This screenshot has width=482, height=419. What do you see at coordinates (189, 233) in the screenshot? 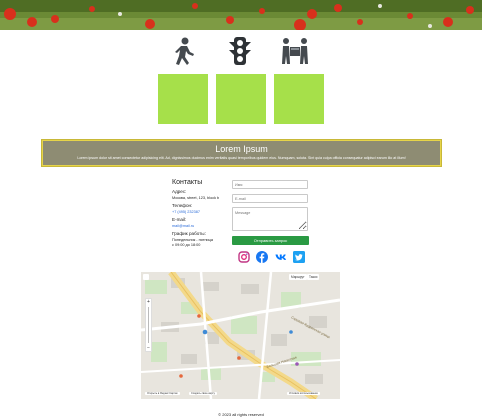
I see `hours-label: График работы:` at bounding box center [189, 233].